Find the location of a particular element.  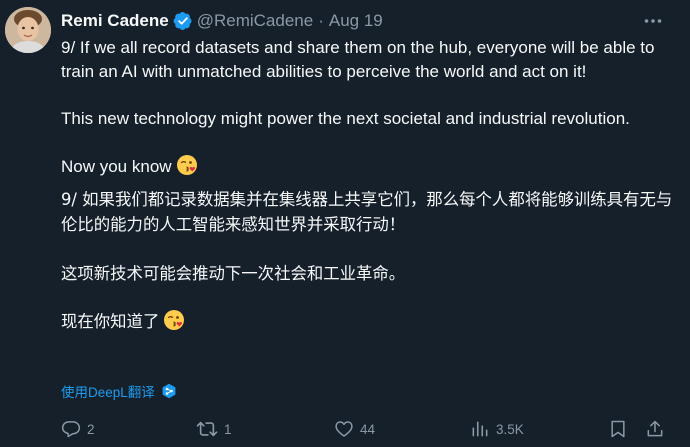

tweet-translation-3: 现在你知道了 is located at coordinates (110, 321).